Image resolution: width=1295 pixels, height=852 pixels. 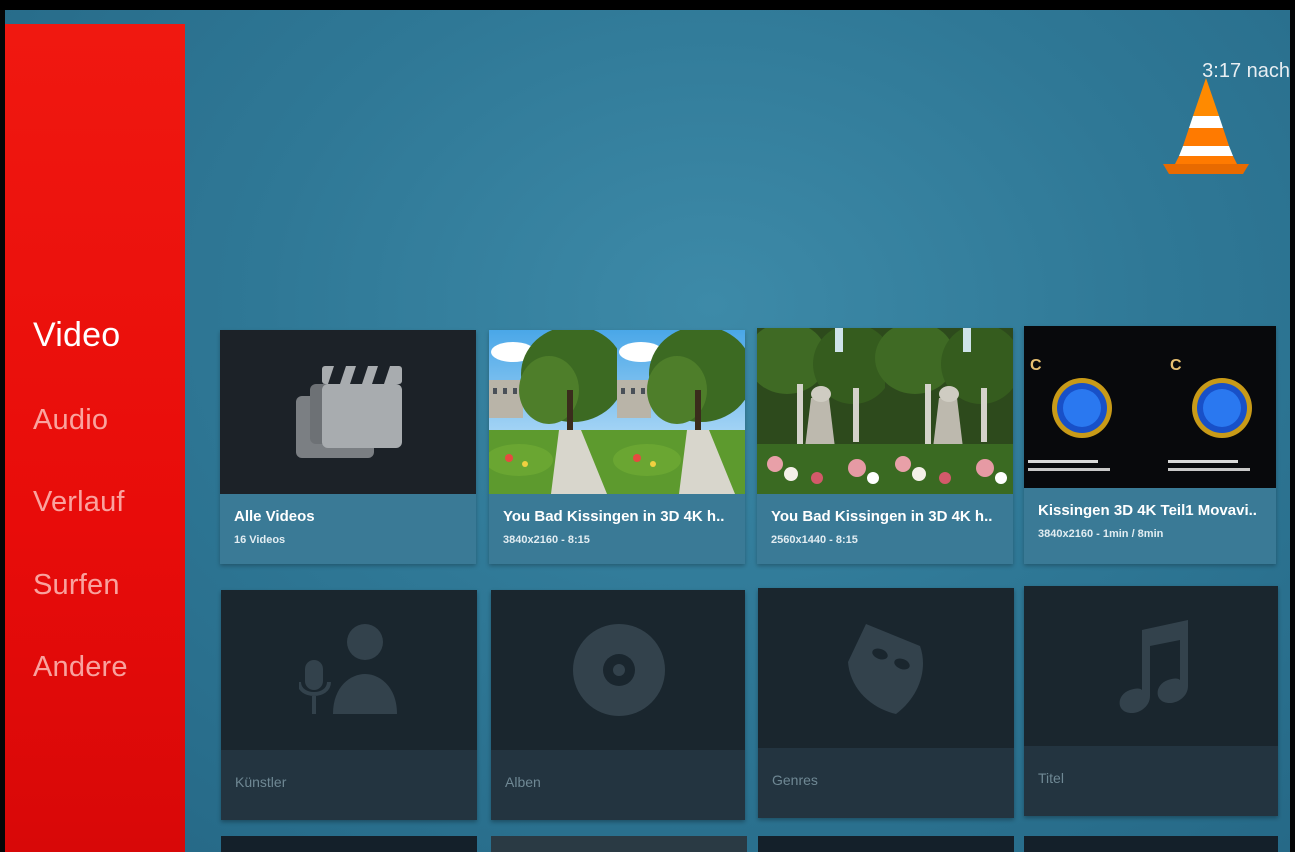 I want to click on sidebar-item-verlauf: Verlauf, so click(x=79, y=502).